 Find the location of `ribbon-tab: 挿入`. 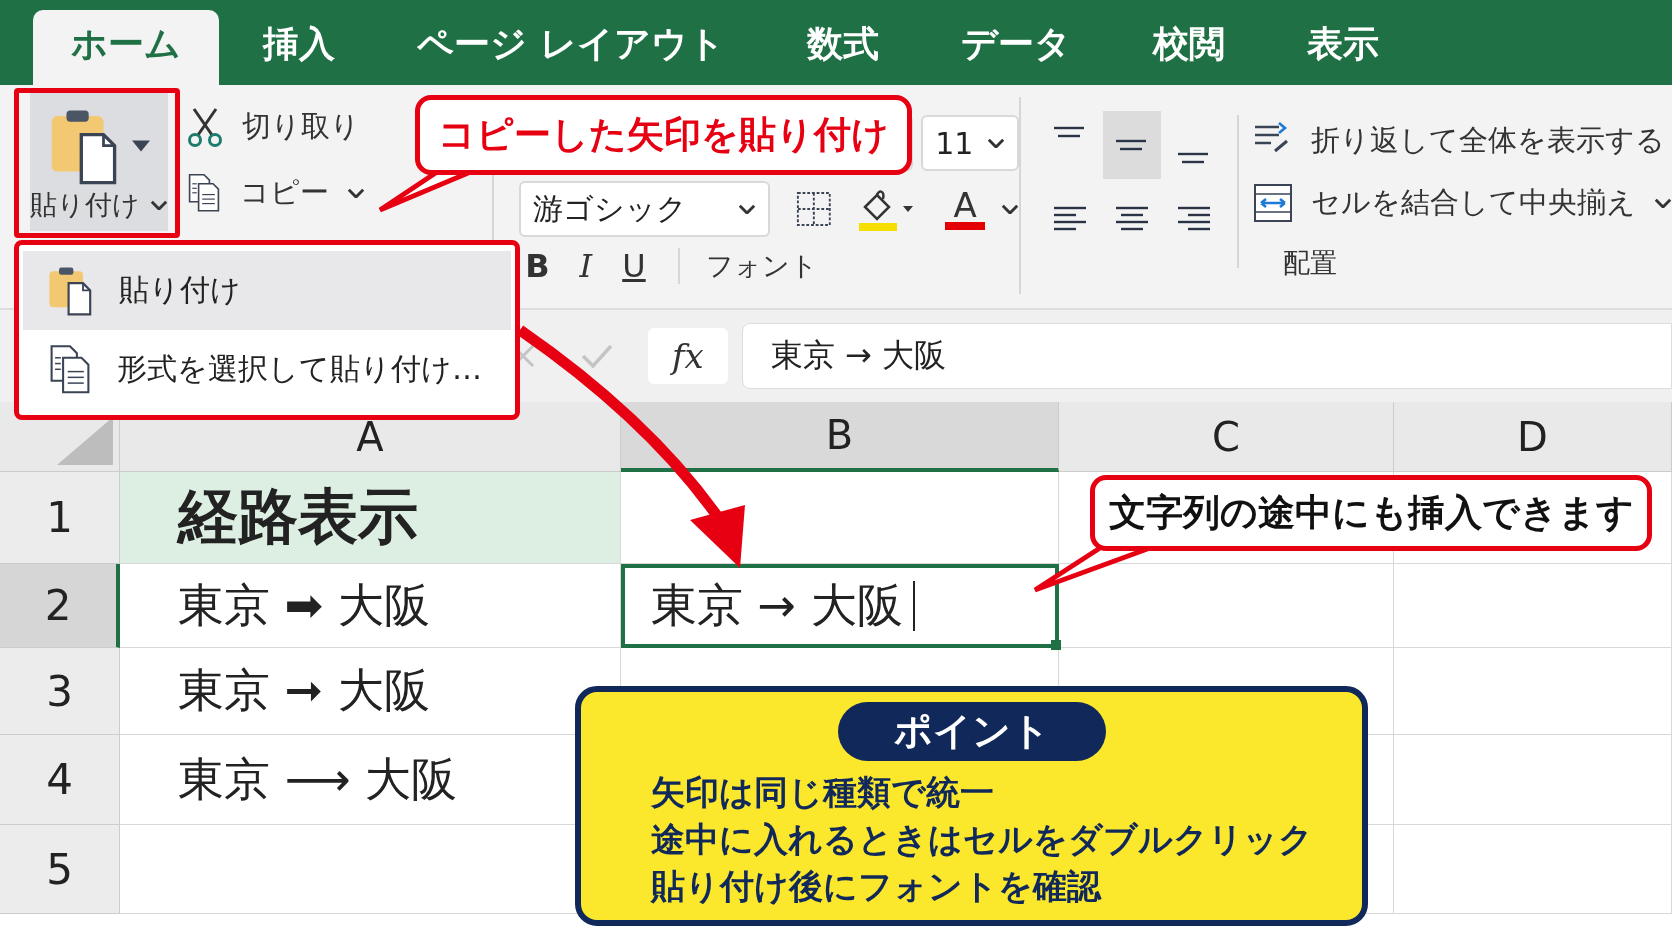

ribbon-tab: 挿入 is located at coordinates (299, 47).